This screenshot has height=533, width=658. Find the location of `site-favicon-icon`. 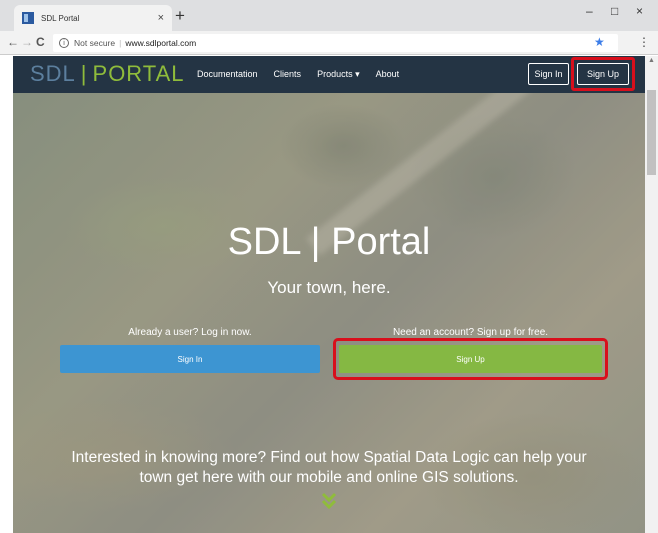

site-favicon-icon is located at coordinates (28, 18).